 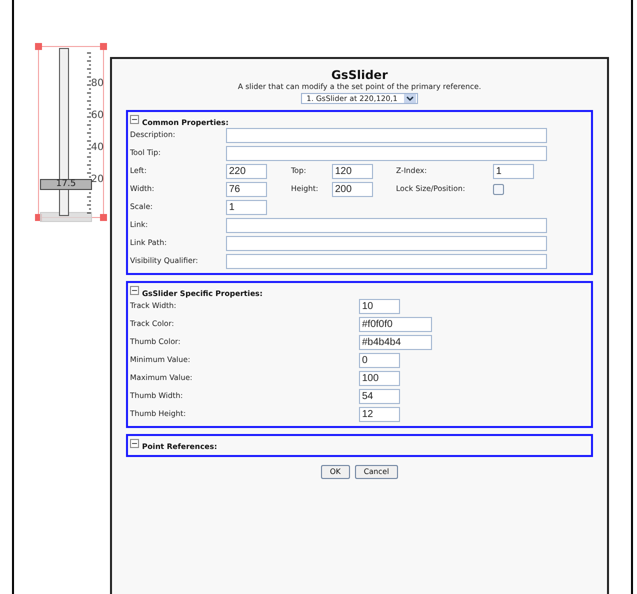 I want to click on scale-label: 60, so click(x=97, y=116).